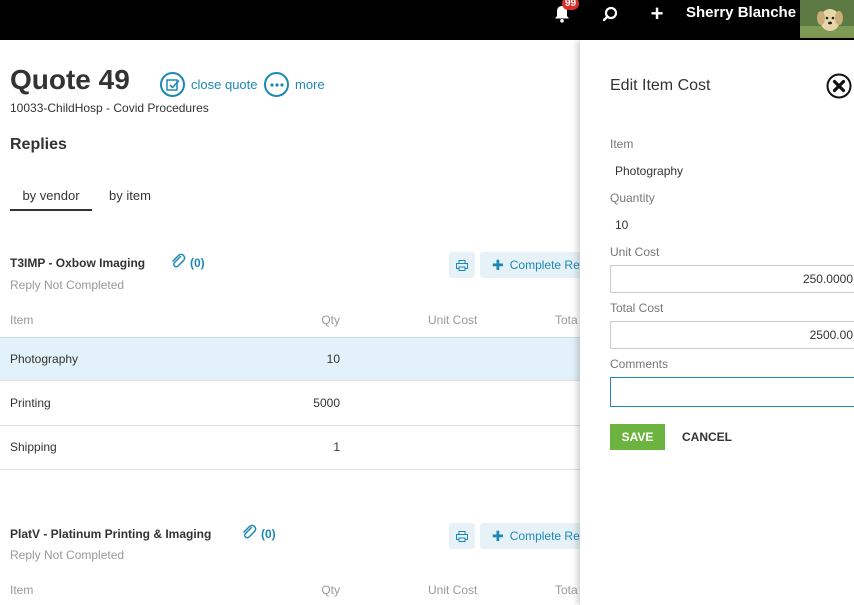  What do you see at coordinates (38, 144) in the screenshot?
I see `replies-heading: Replies` at bounding box center [38, 144].